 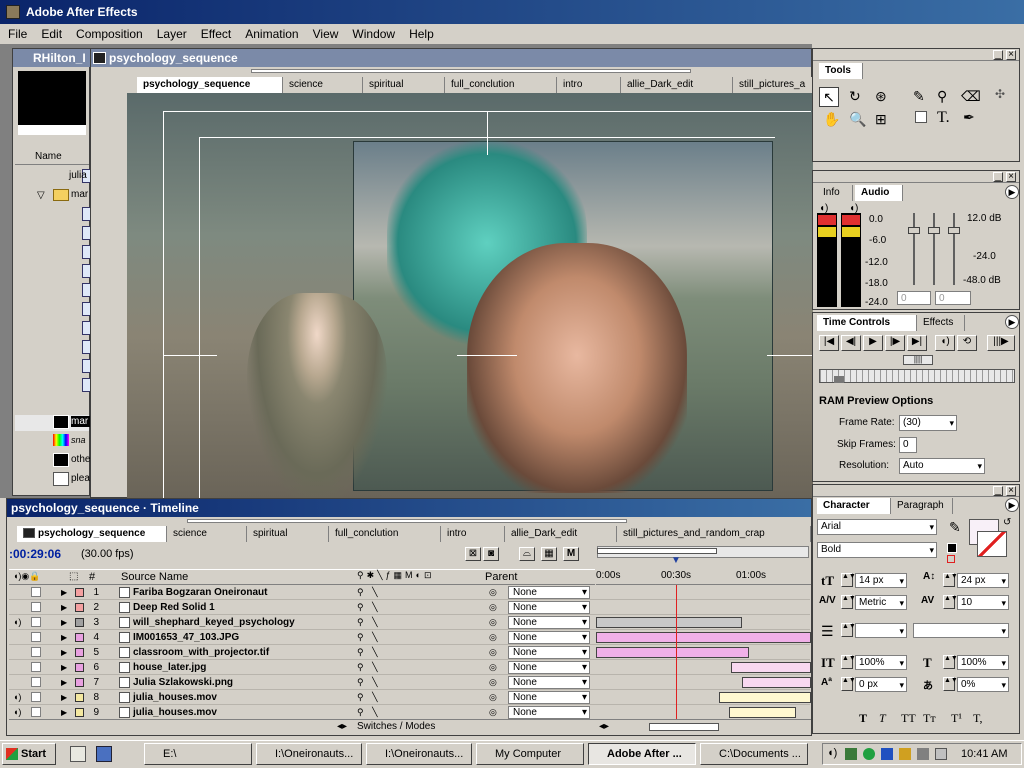 I want to click on right-volume-slider, so click(x=954, y=249).